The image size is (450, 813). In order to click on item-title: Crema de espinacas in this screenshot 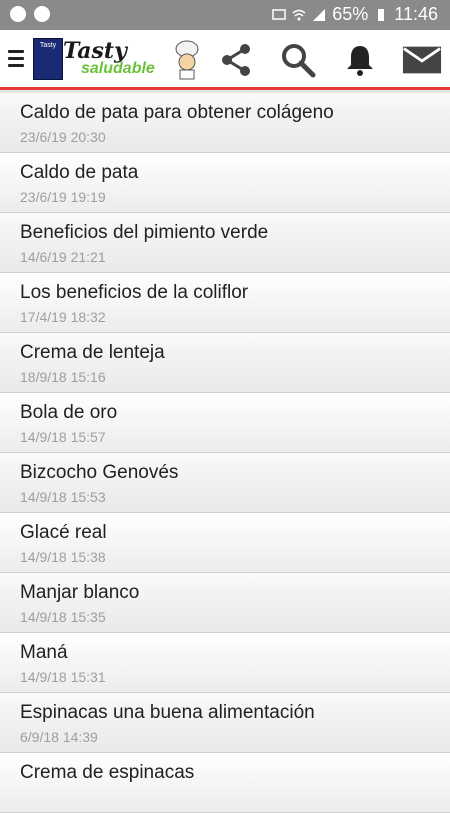, I will do `click(107, 772)`.